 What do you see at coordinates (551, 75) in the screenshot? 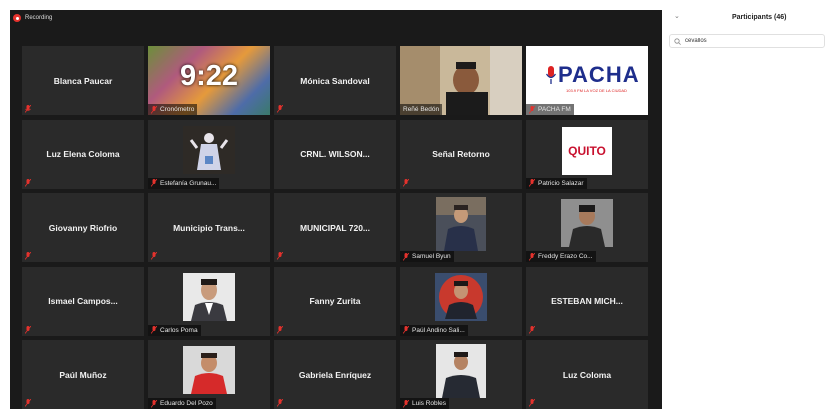
I see `microphone-icon` at bounding box center [551, 75].